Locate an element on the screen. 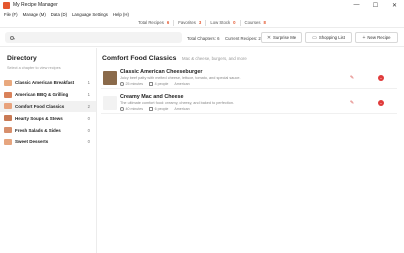  directory-title: Directory is located at coordinates (22, 58).